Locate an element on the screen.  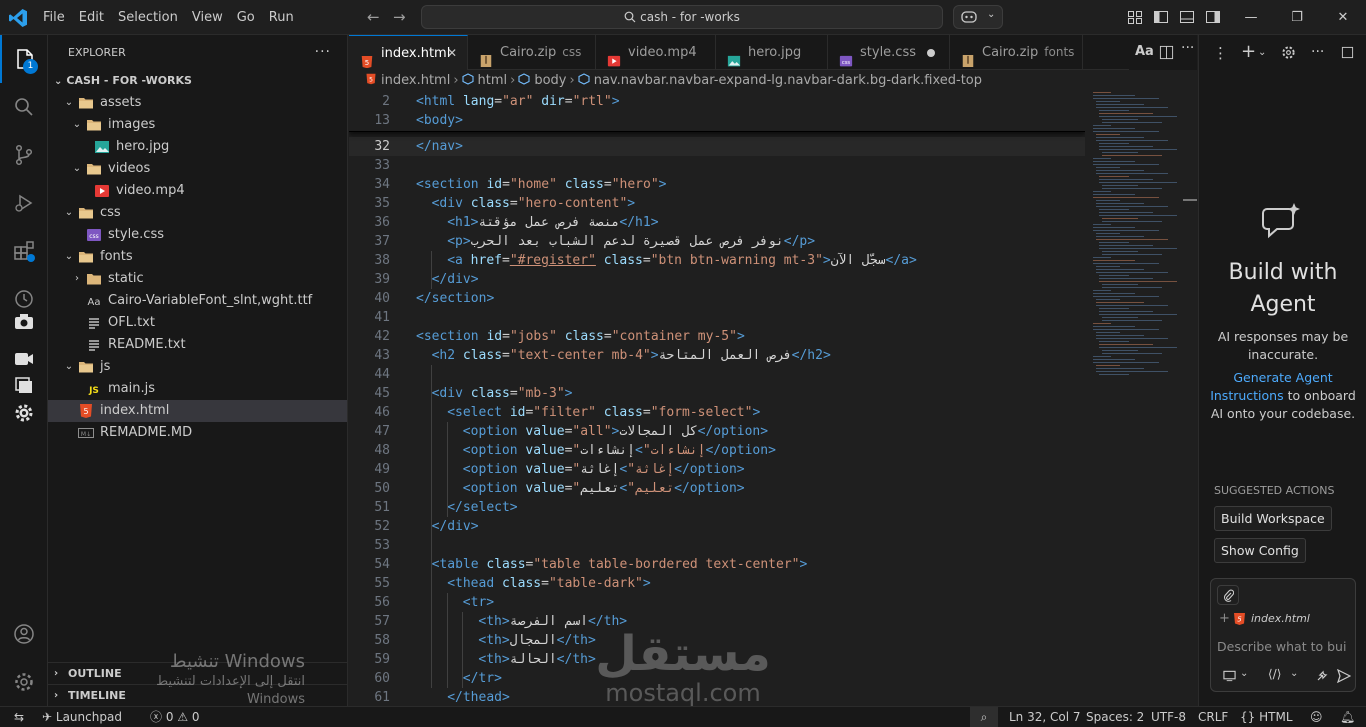
code-line: 44 is located at coordinates (717, 374).